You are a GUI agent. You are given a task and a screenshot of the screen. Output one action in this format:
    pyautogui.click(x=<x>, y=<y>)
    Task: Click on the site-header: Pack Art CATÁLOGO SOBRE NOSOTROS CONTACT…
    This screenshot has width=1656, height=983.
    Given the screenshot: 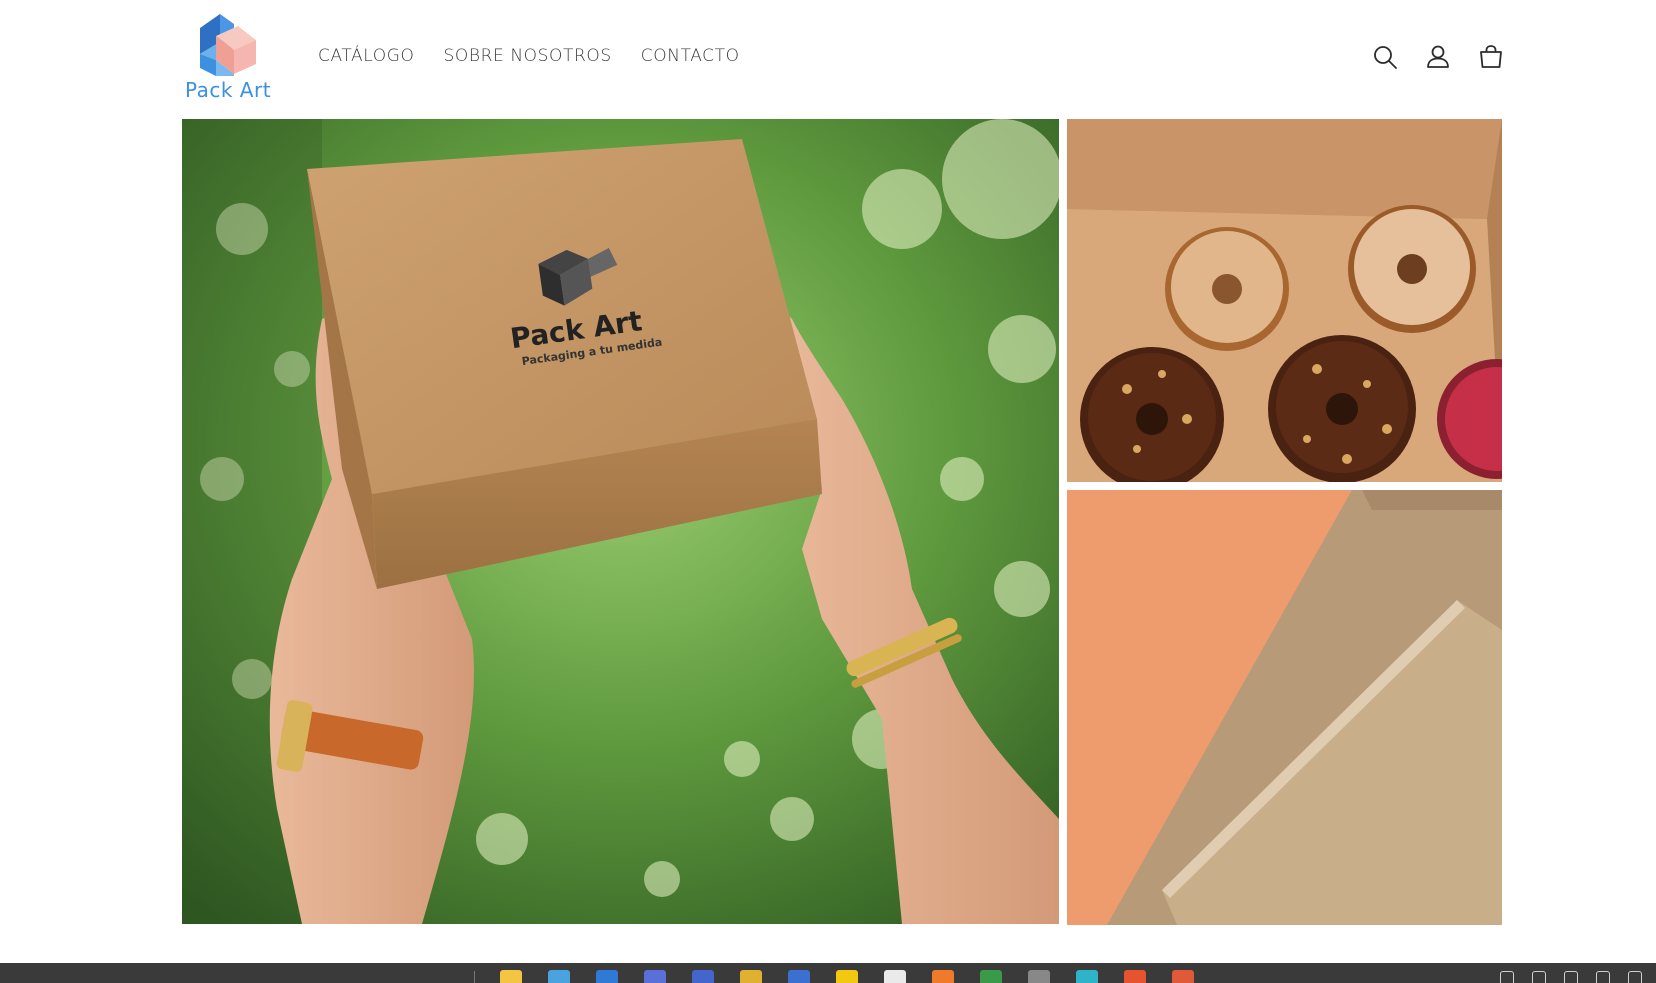 What is the action you would take?
    pyautogui.click(x=828, y=59)
    